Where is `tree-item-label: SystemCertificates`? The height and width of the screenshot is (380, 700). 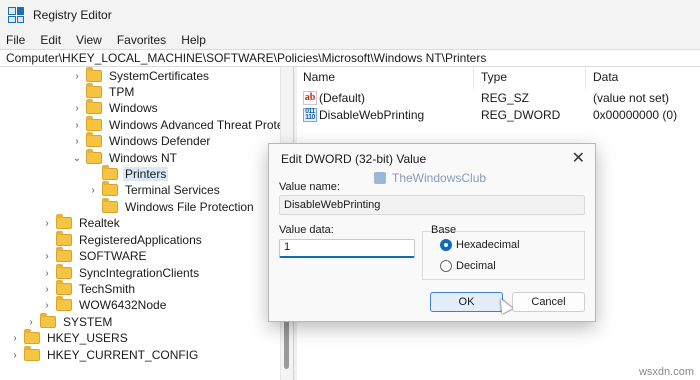 tree-item-label: SystemCertificates is located at coordinates (159, 76).